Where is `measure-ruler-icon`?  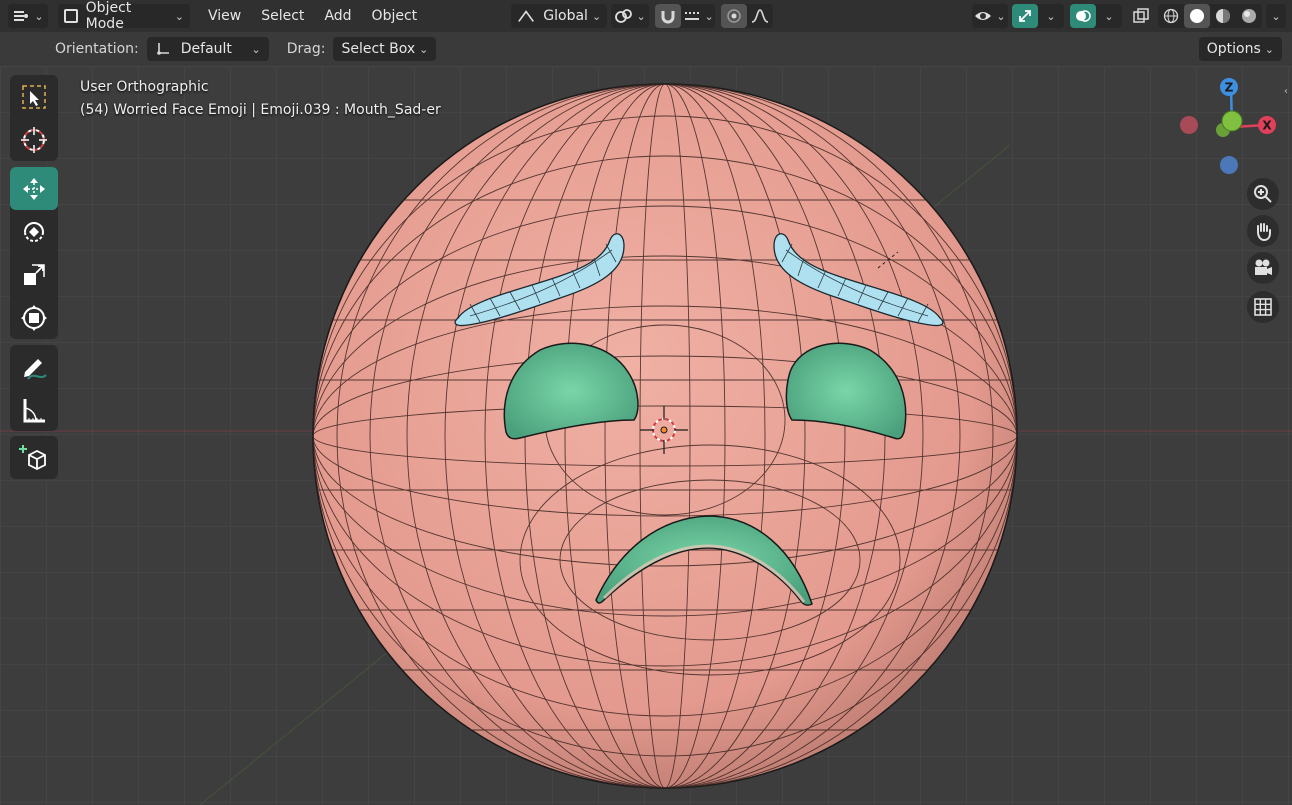 measure-ruler-icon is located at coordinates (34, 410).